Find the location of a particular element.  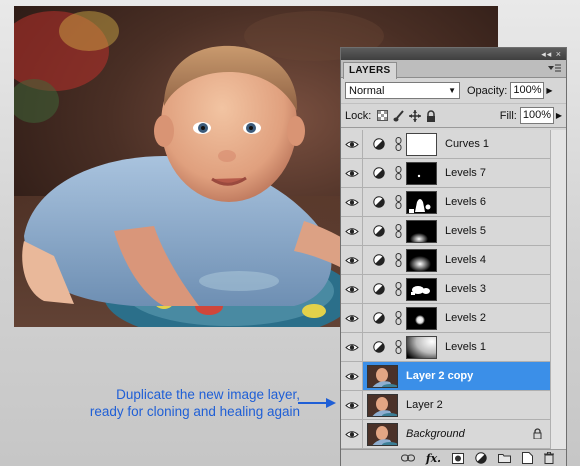

layer-name: Levels 2 is located at coordinates (465, 318).